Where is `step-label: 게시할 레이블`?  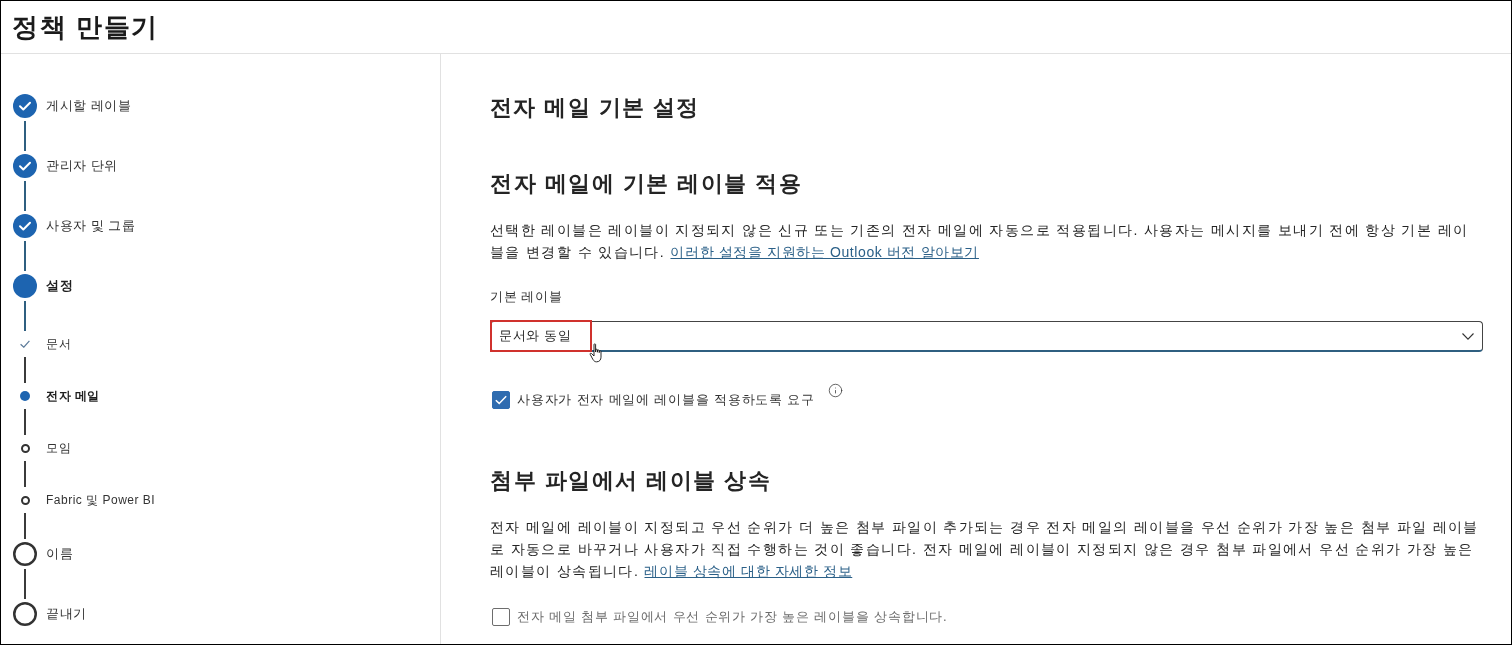 step-label: 게시할 레이블 is located at coordinates (89, 106).